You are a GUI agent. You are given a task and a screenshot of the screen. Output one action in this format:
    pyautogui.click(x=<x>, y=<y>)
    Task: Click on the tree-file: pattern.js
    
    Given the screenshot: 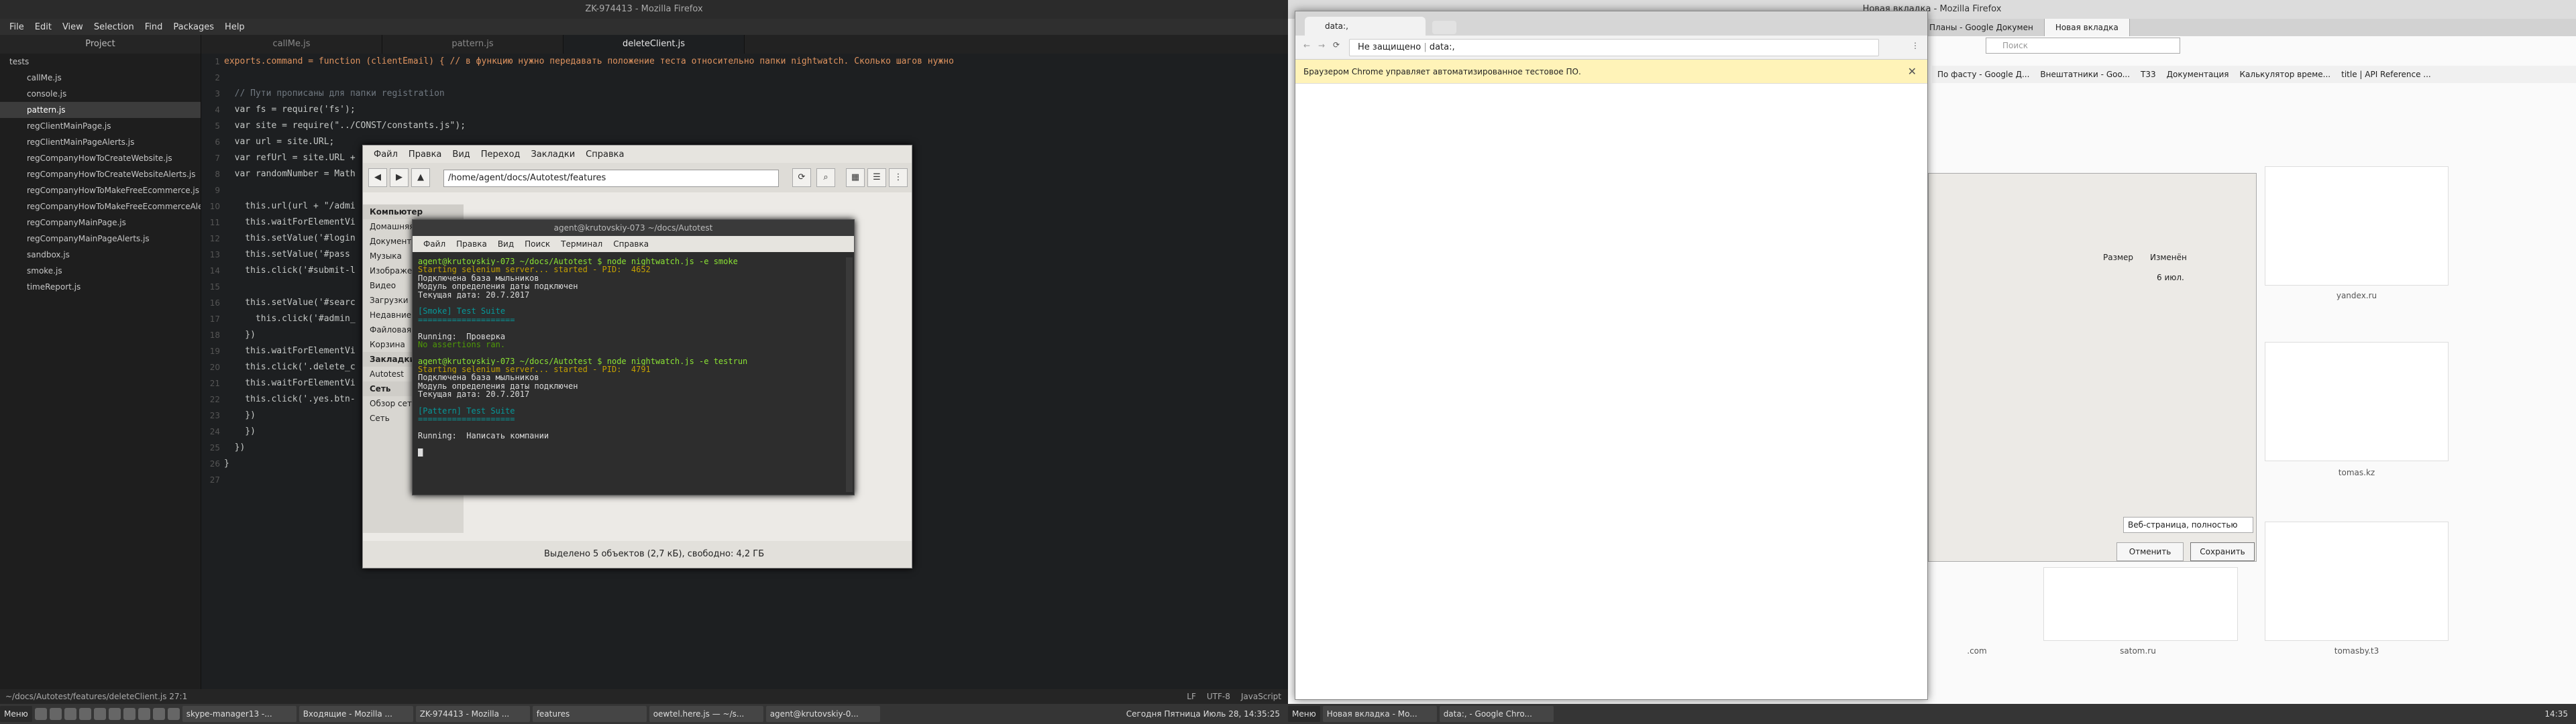 What is the action you would take?
    pyautogui.click(x=100, y=110)
    